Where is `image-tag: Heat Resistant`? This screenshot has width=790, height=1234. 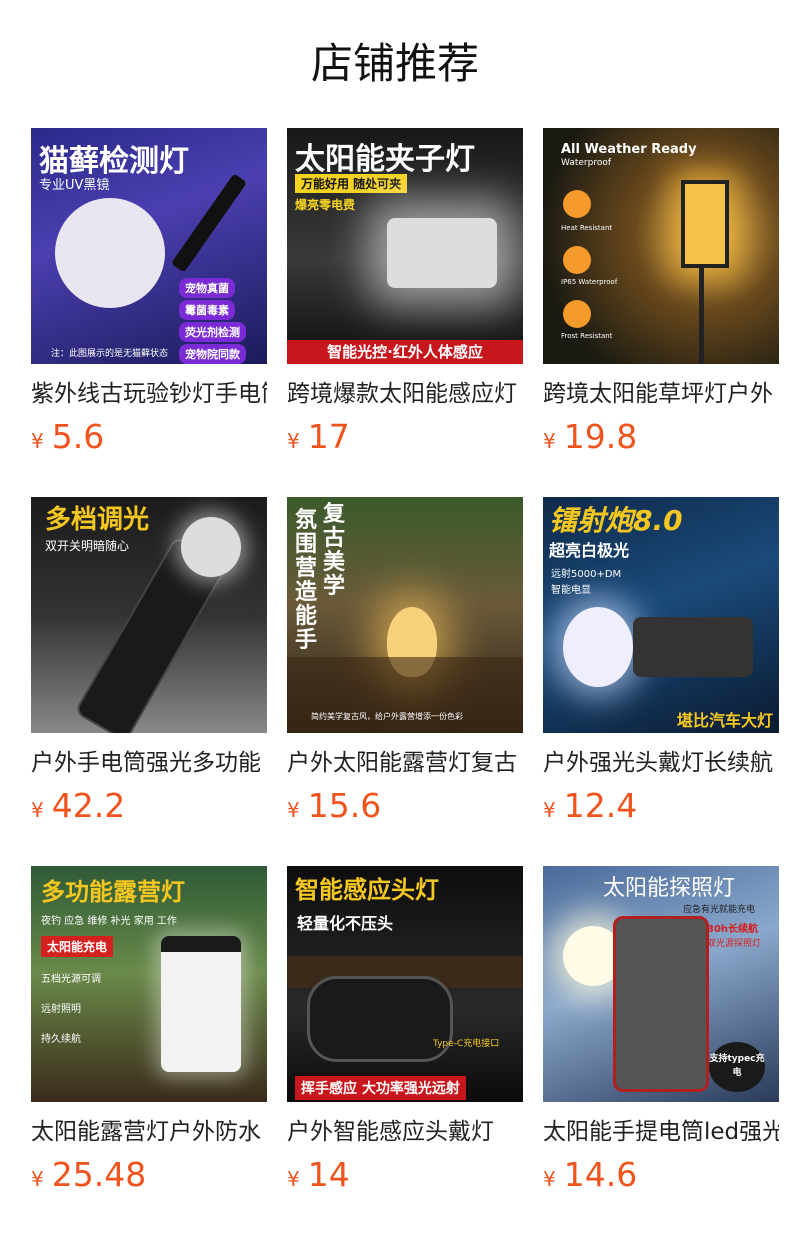 image-tag: Heat Resistant is located at coordinates (587, 228).